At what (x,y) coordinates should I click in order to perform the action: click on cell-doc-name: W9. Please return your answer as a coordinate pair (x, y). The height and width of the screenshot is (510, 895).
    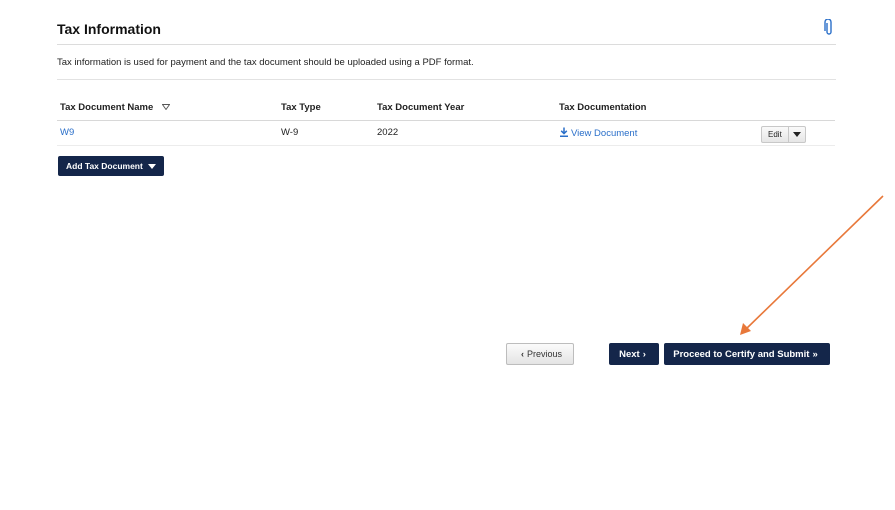
    Looking at the image, I should click on (167, 133).